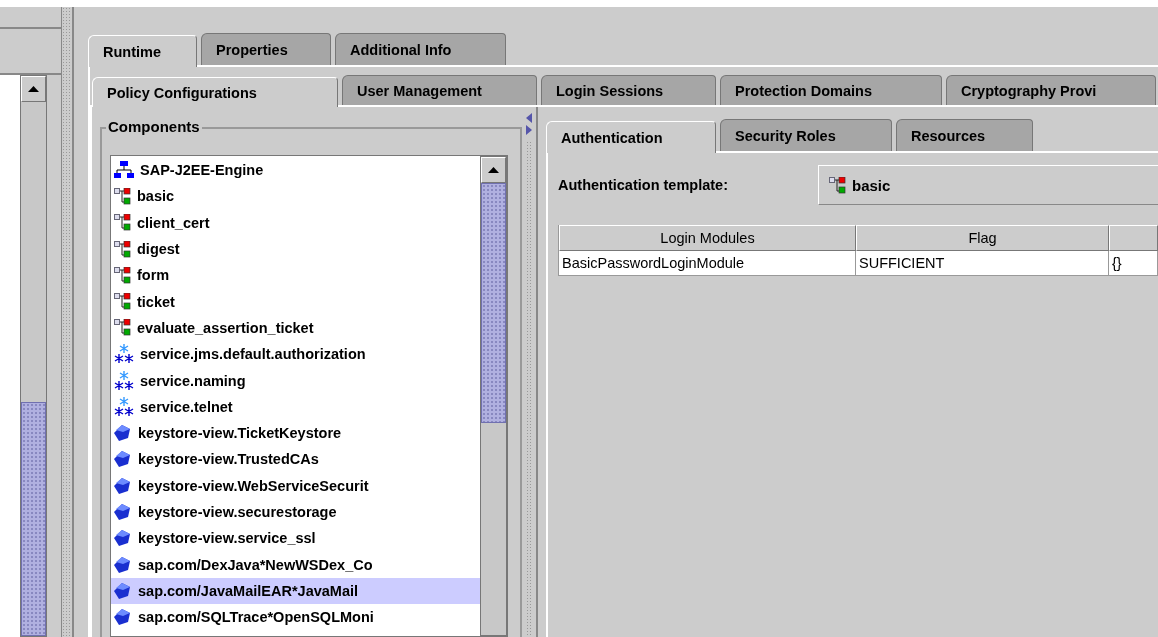  I want to click on splitter-handle, so click(67, 322).